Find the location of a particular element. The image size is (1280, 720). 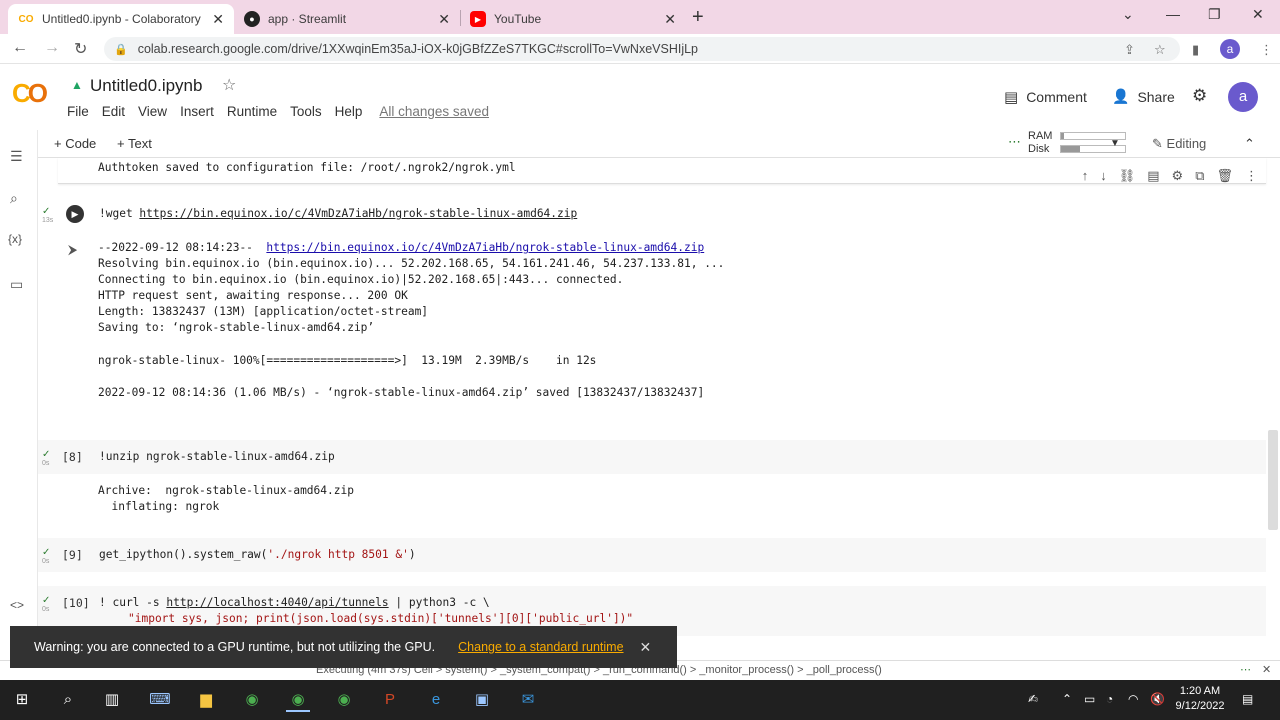

notebook-title: Untitled0.ipynb is located at coordinates (146, 86).